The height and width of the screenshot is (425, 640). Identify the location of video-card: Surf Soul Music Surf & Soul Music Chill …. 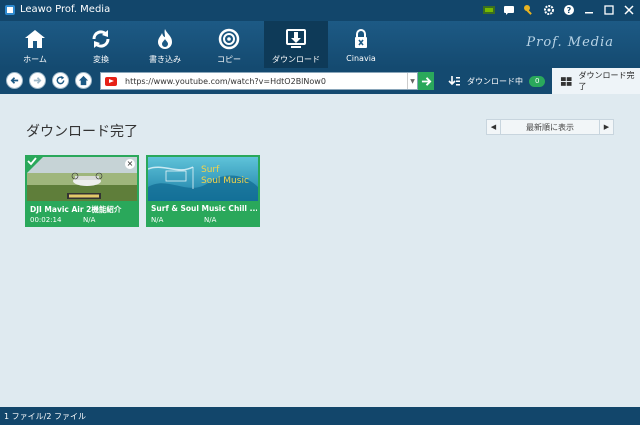
(203, 191).